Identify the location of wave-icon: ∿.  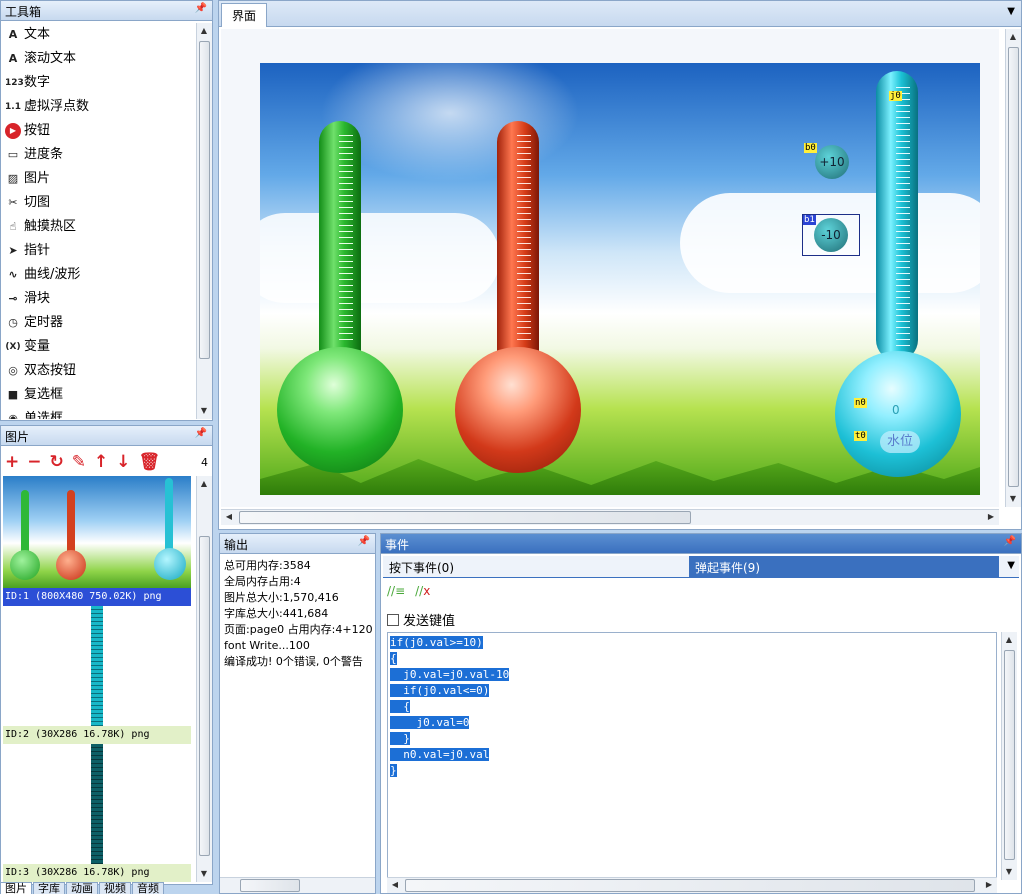
(13, 274).